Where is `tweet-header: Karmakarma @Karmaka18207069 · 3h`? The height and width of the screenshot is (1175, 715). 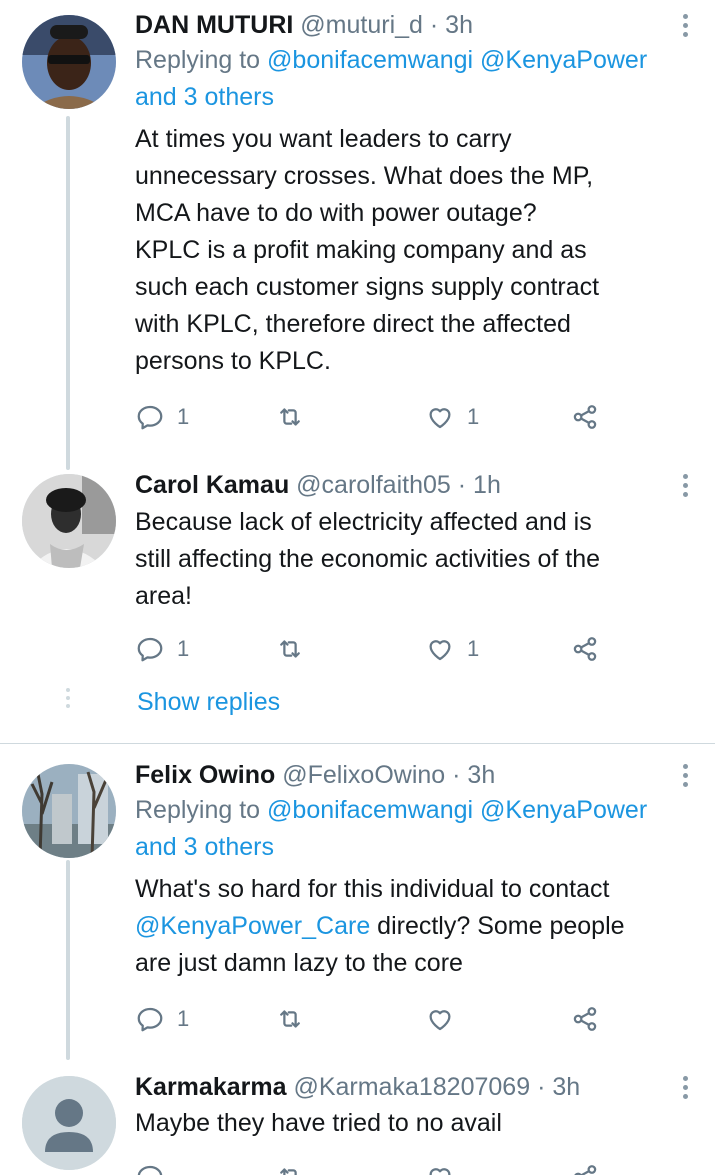
tweet-header: Karmakarma @Karmaka18207069 · 3h is located at coordinates (416, 1087).